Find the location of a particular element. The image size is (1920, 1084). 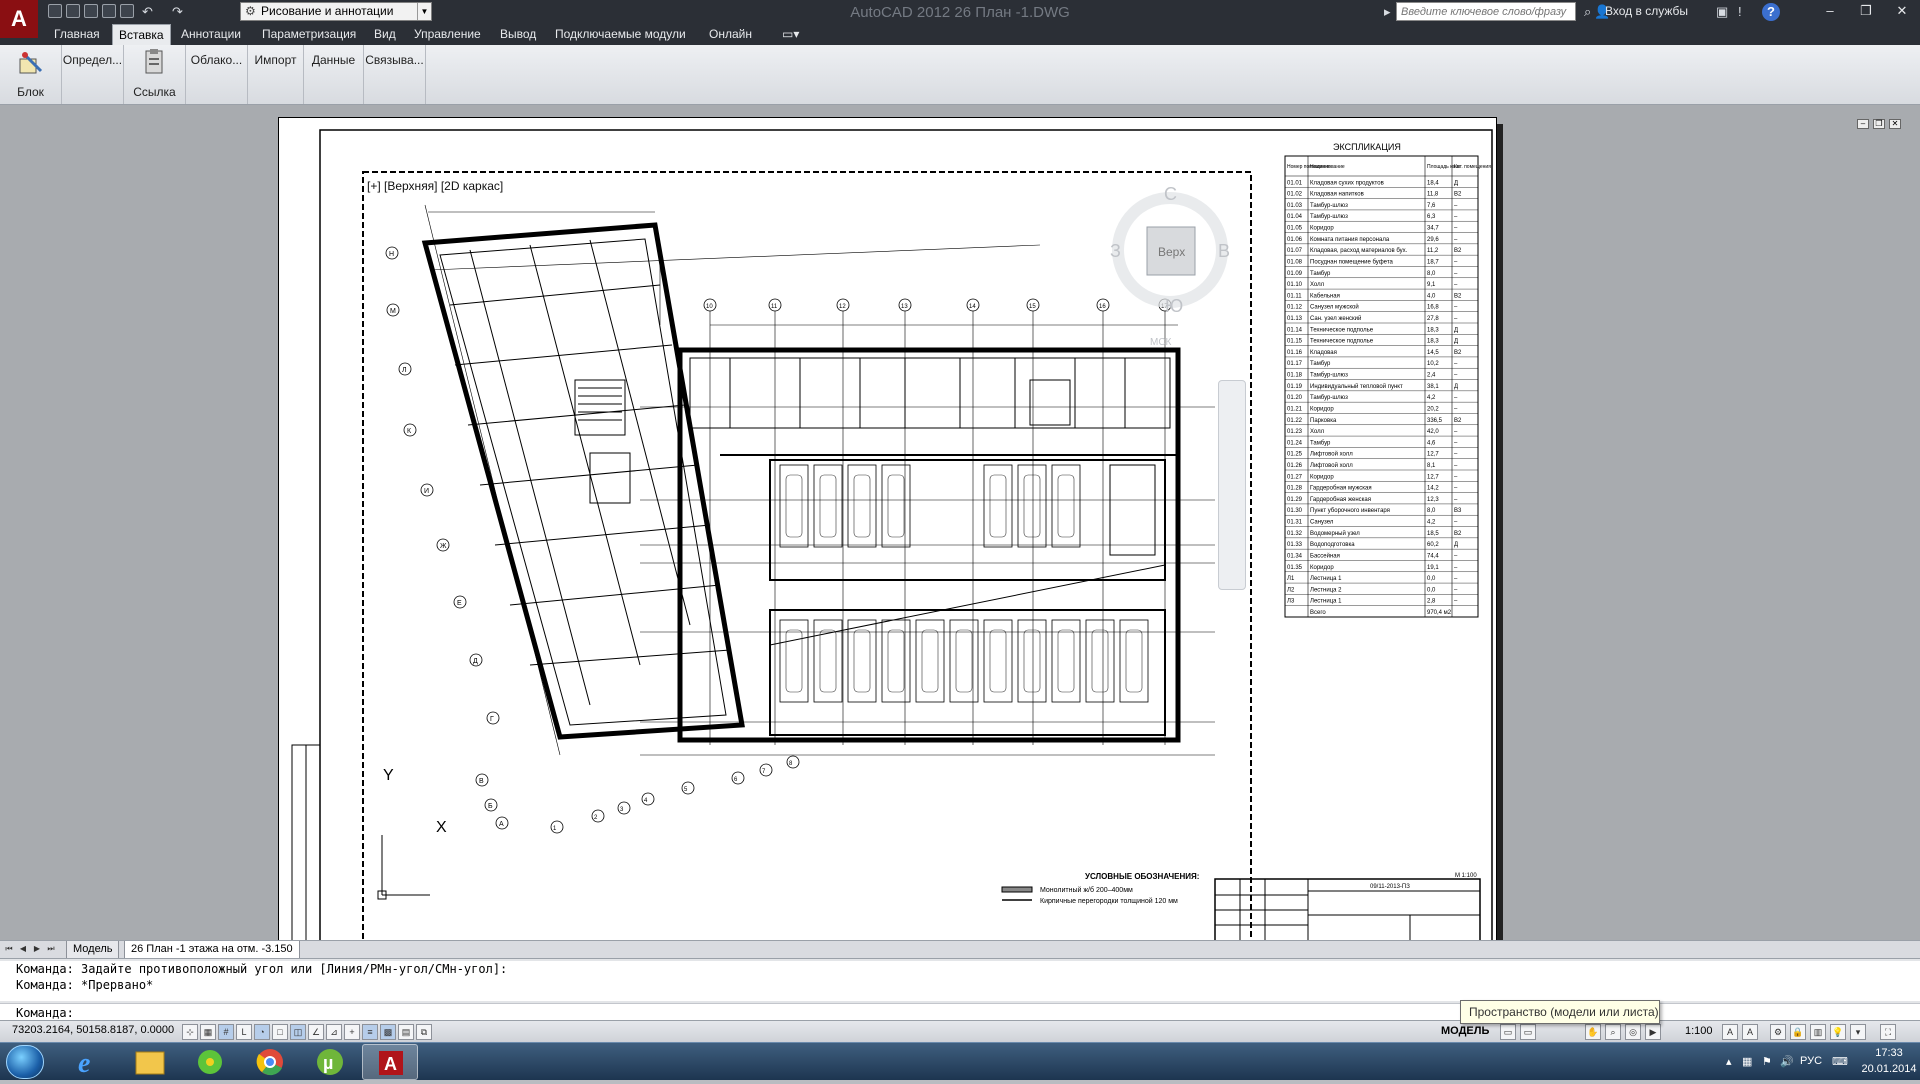

quick-view-drawings-icon: ▭ is located at coordinates (1528, 1032).